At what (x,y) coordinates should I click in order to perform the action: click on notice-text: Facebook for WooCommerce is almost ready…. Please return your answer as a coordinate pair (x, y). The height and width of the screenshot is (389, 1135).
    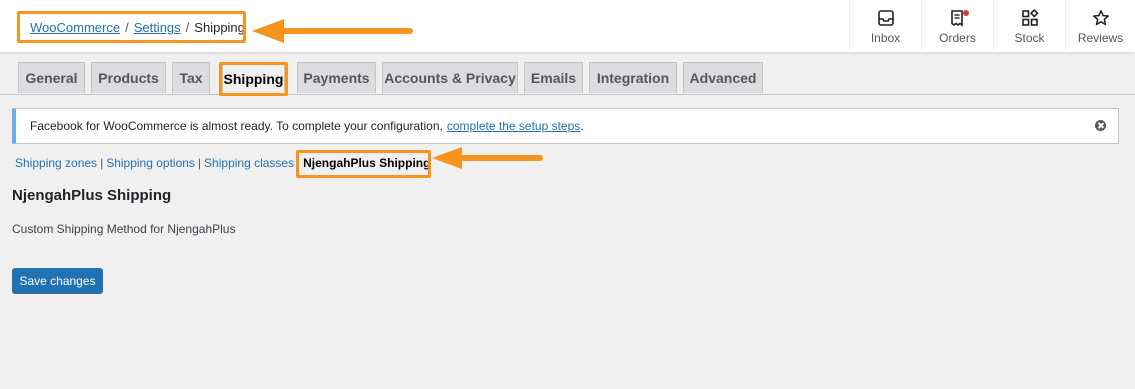
    Looking at the image, I should click on (236, 126).